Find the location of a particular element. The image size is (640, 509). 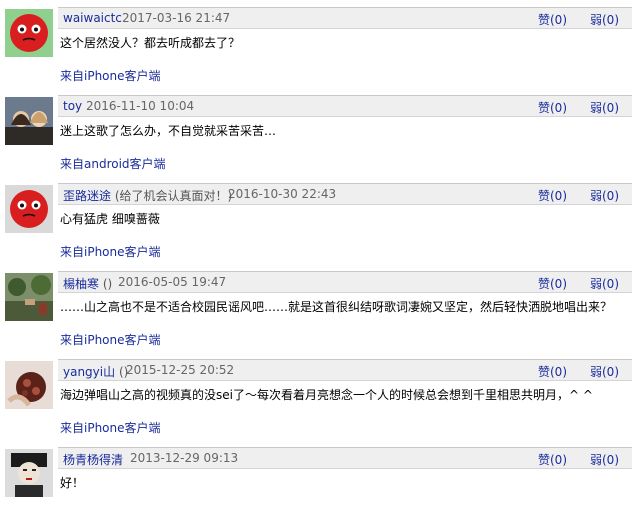

comment-time: 2013-12-29 09:13 is located at coordinates (184, 458).